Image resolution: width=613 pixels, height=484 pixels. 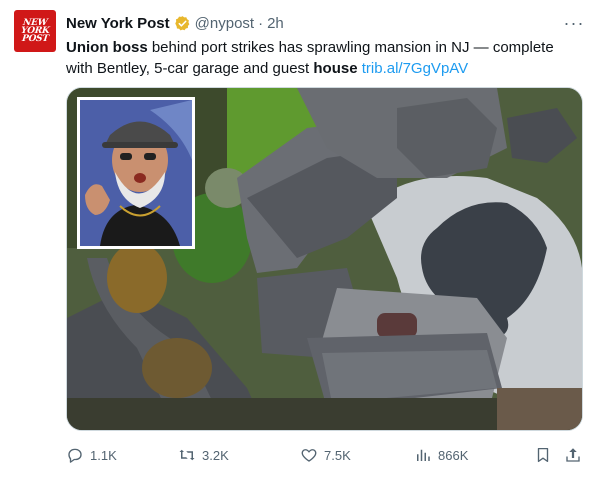 I want to click on share-button, so click(x=573, y=455).